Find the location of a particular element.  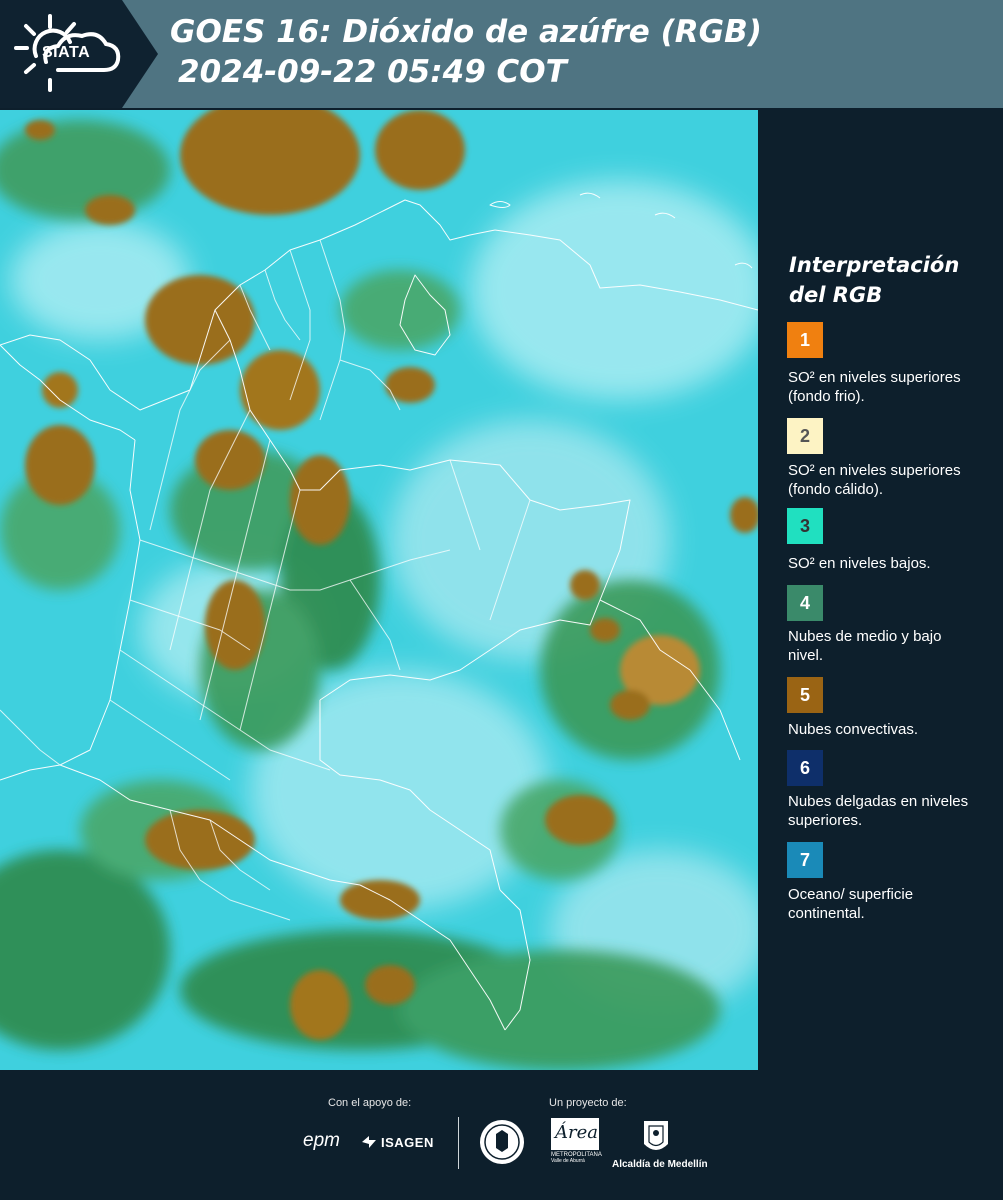

legend-label-6: Nubes delgadas en niveles superiores. is located at coordinates (878, 811).